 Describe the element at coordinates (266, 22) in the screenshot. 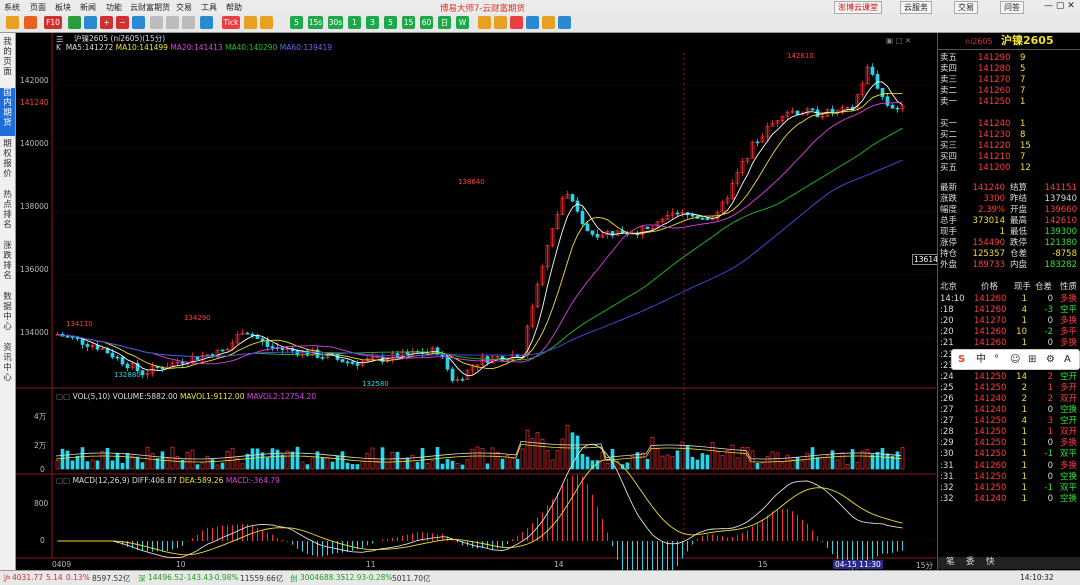

I see `candle-icon` at that location.